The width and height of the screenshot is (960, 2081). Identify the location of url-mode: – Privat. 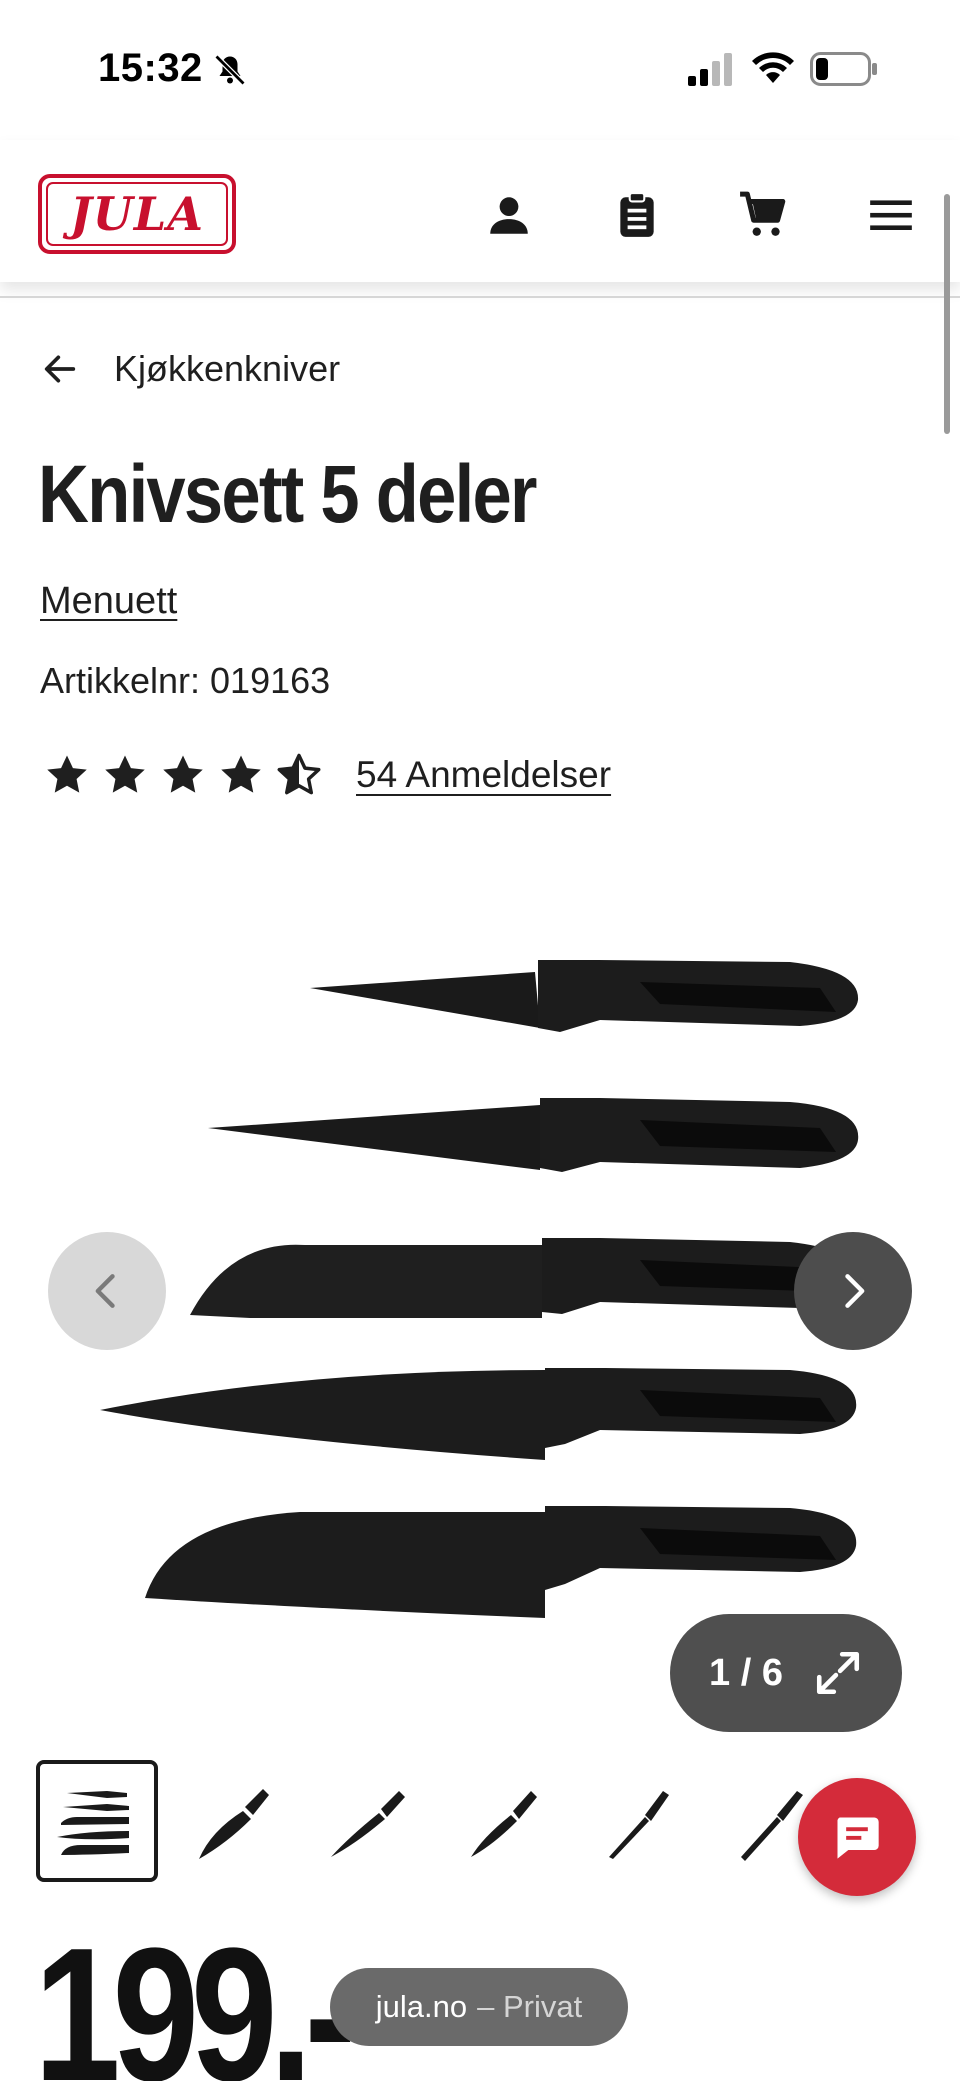
(530, 2006).